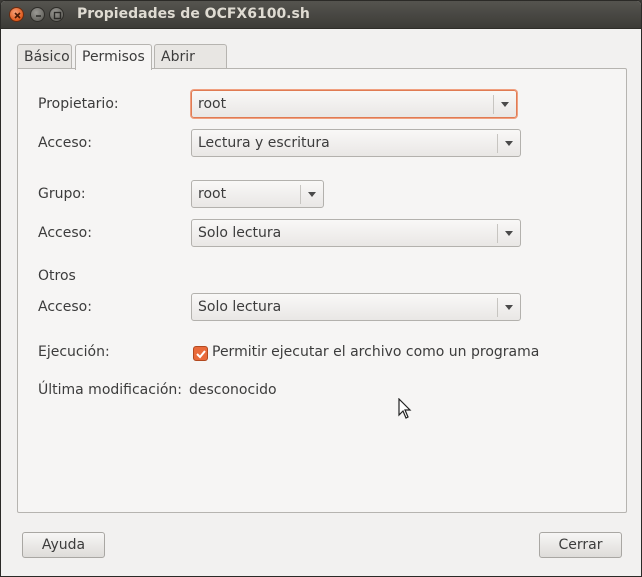  What do you see at coordinates (240, 233) in the screenshot?
I see `group-access-value: Solo lectura` at bounding box center [240, 233].